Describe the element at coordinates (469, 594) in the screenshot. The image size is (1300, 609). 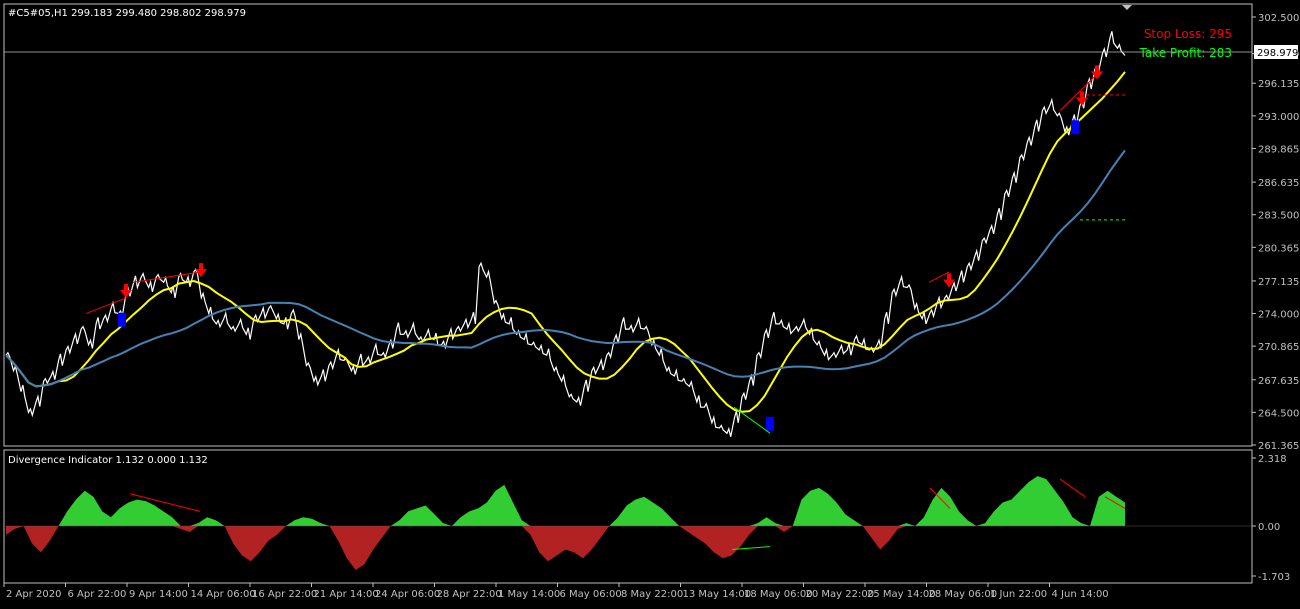
I see `time-tick-label: 28 Apr 22:00` at that location.